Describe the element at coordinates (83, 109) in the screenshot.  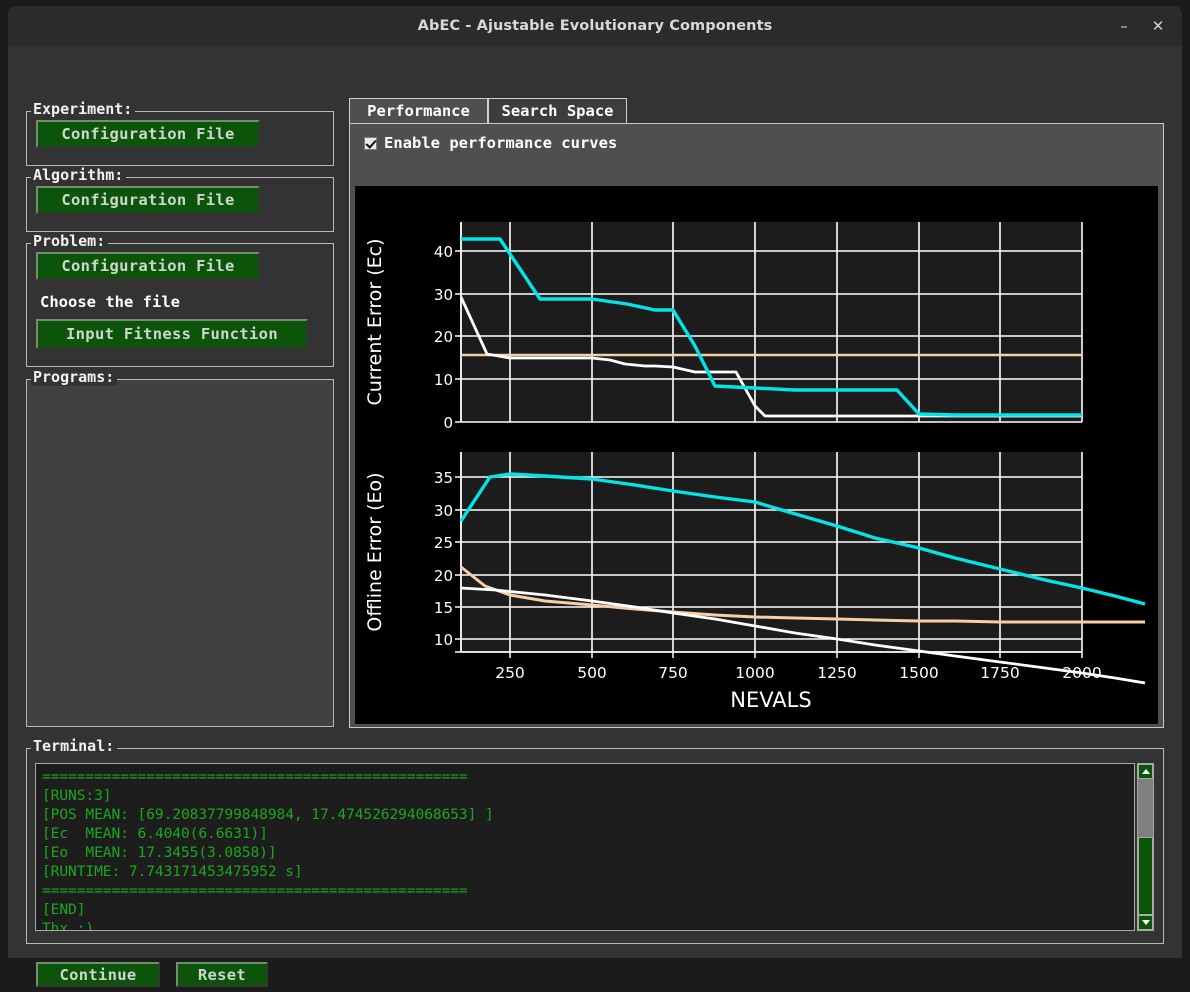
I see `experiment-group-title: Experiment:` at that location.